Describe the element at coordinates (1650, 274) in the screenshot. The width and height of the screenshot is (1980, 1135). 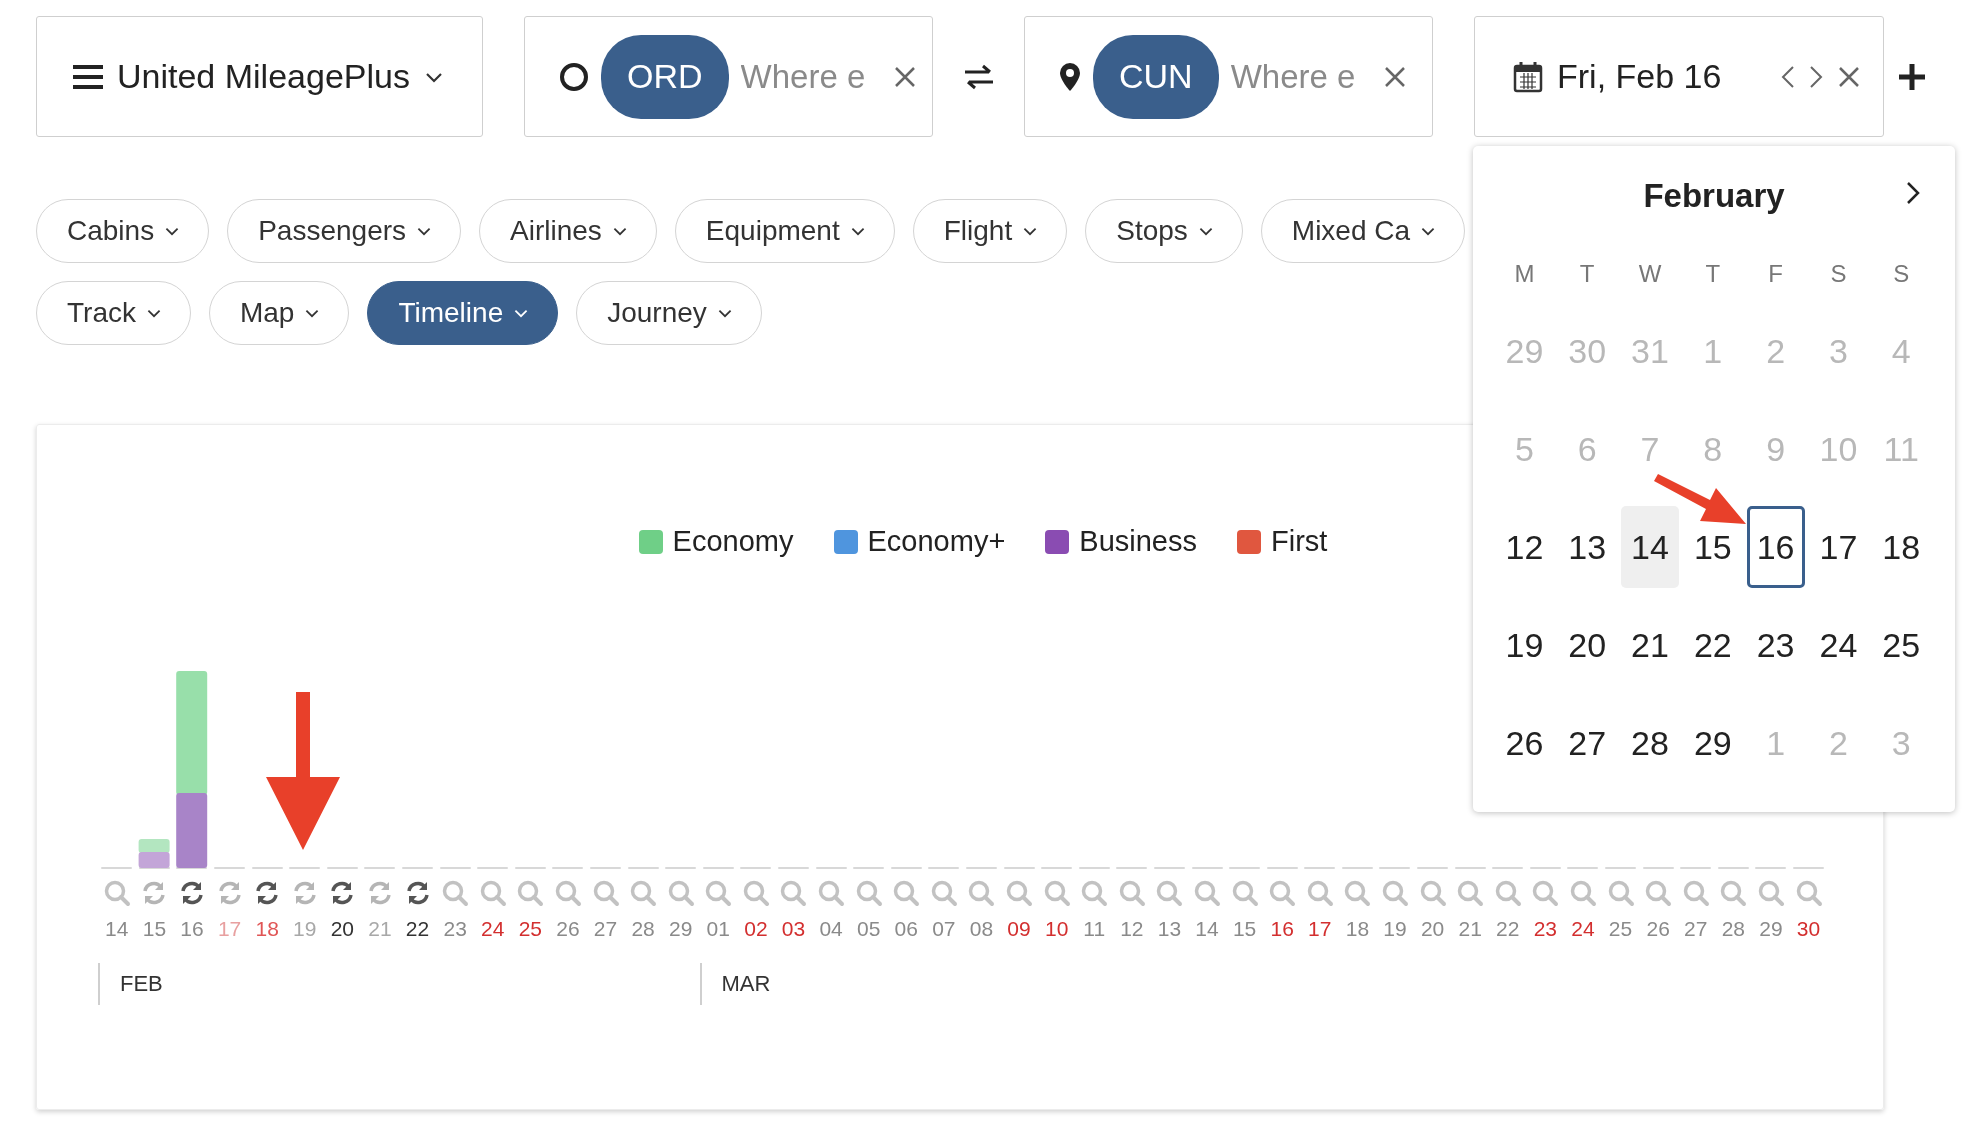
I see `weekday-label: W` at that location.